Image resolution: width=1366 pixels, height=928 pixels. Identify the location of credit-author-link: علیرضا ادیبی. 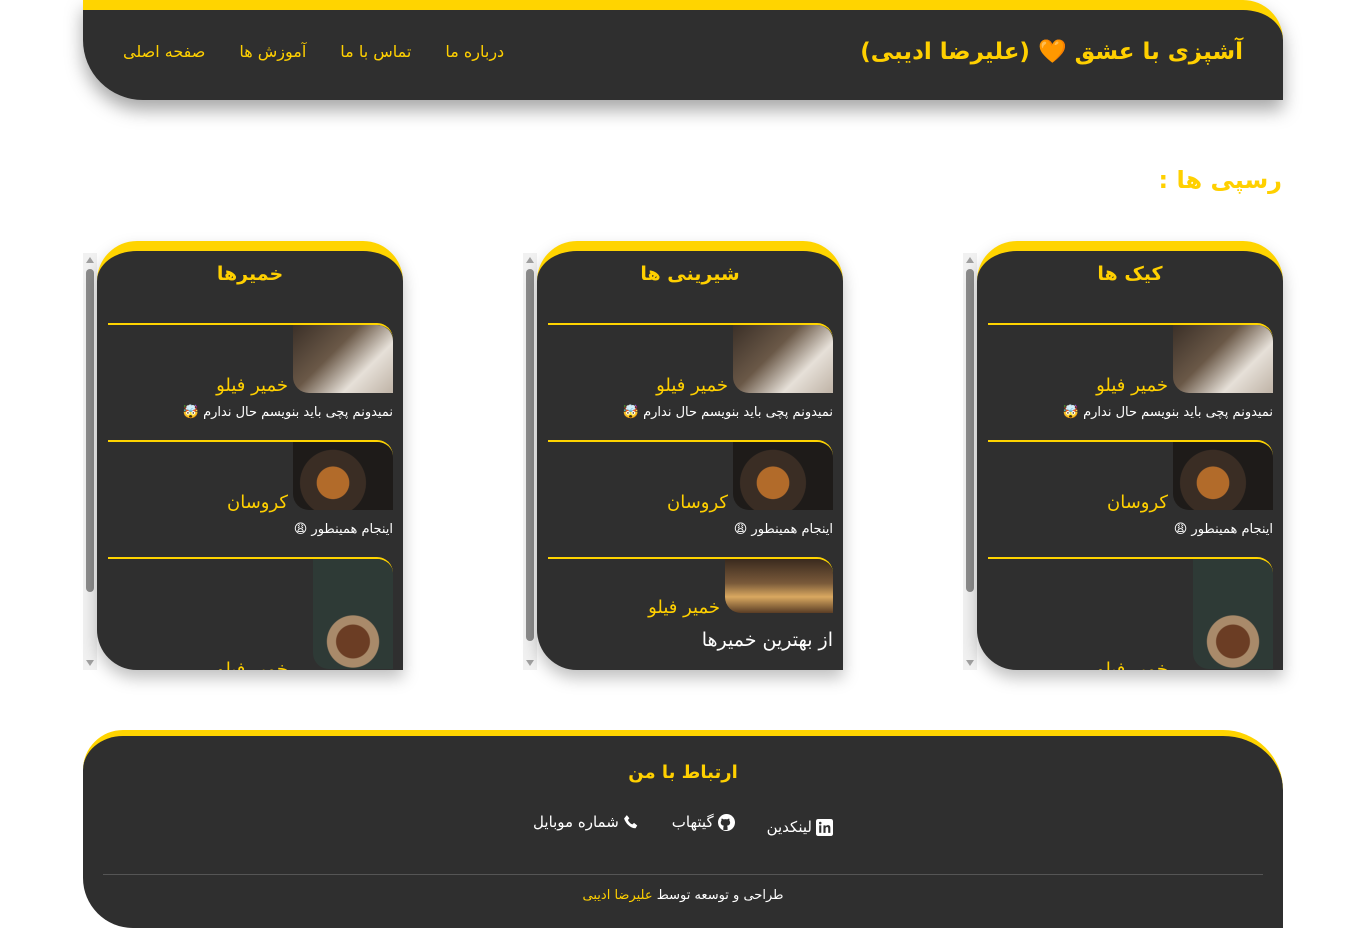
(618, 895).